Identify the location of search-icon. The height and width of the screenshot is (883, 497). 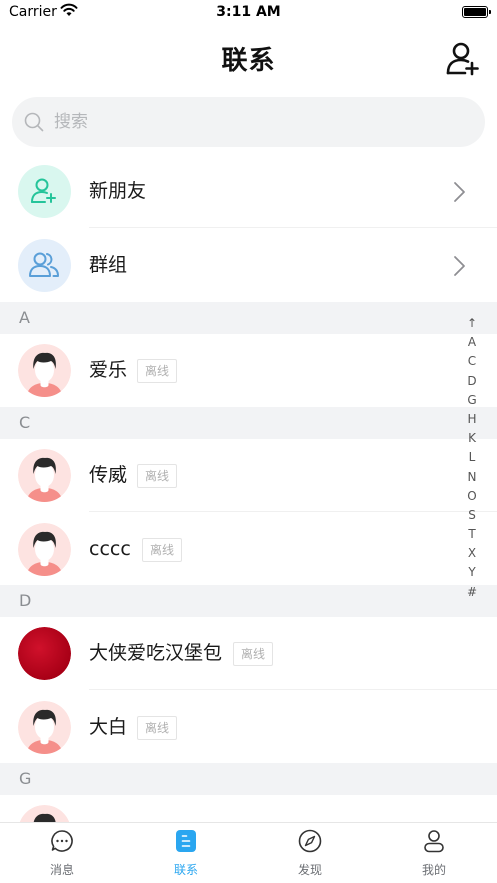
(34, 122).